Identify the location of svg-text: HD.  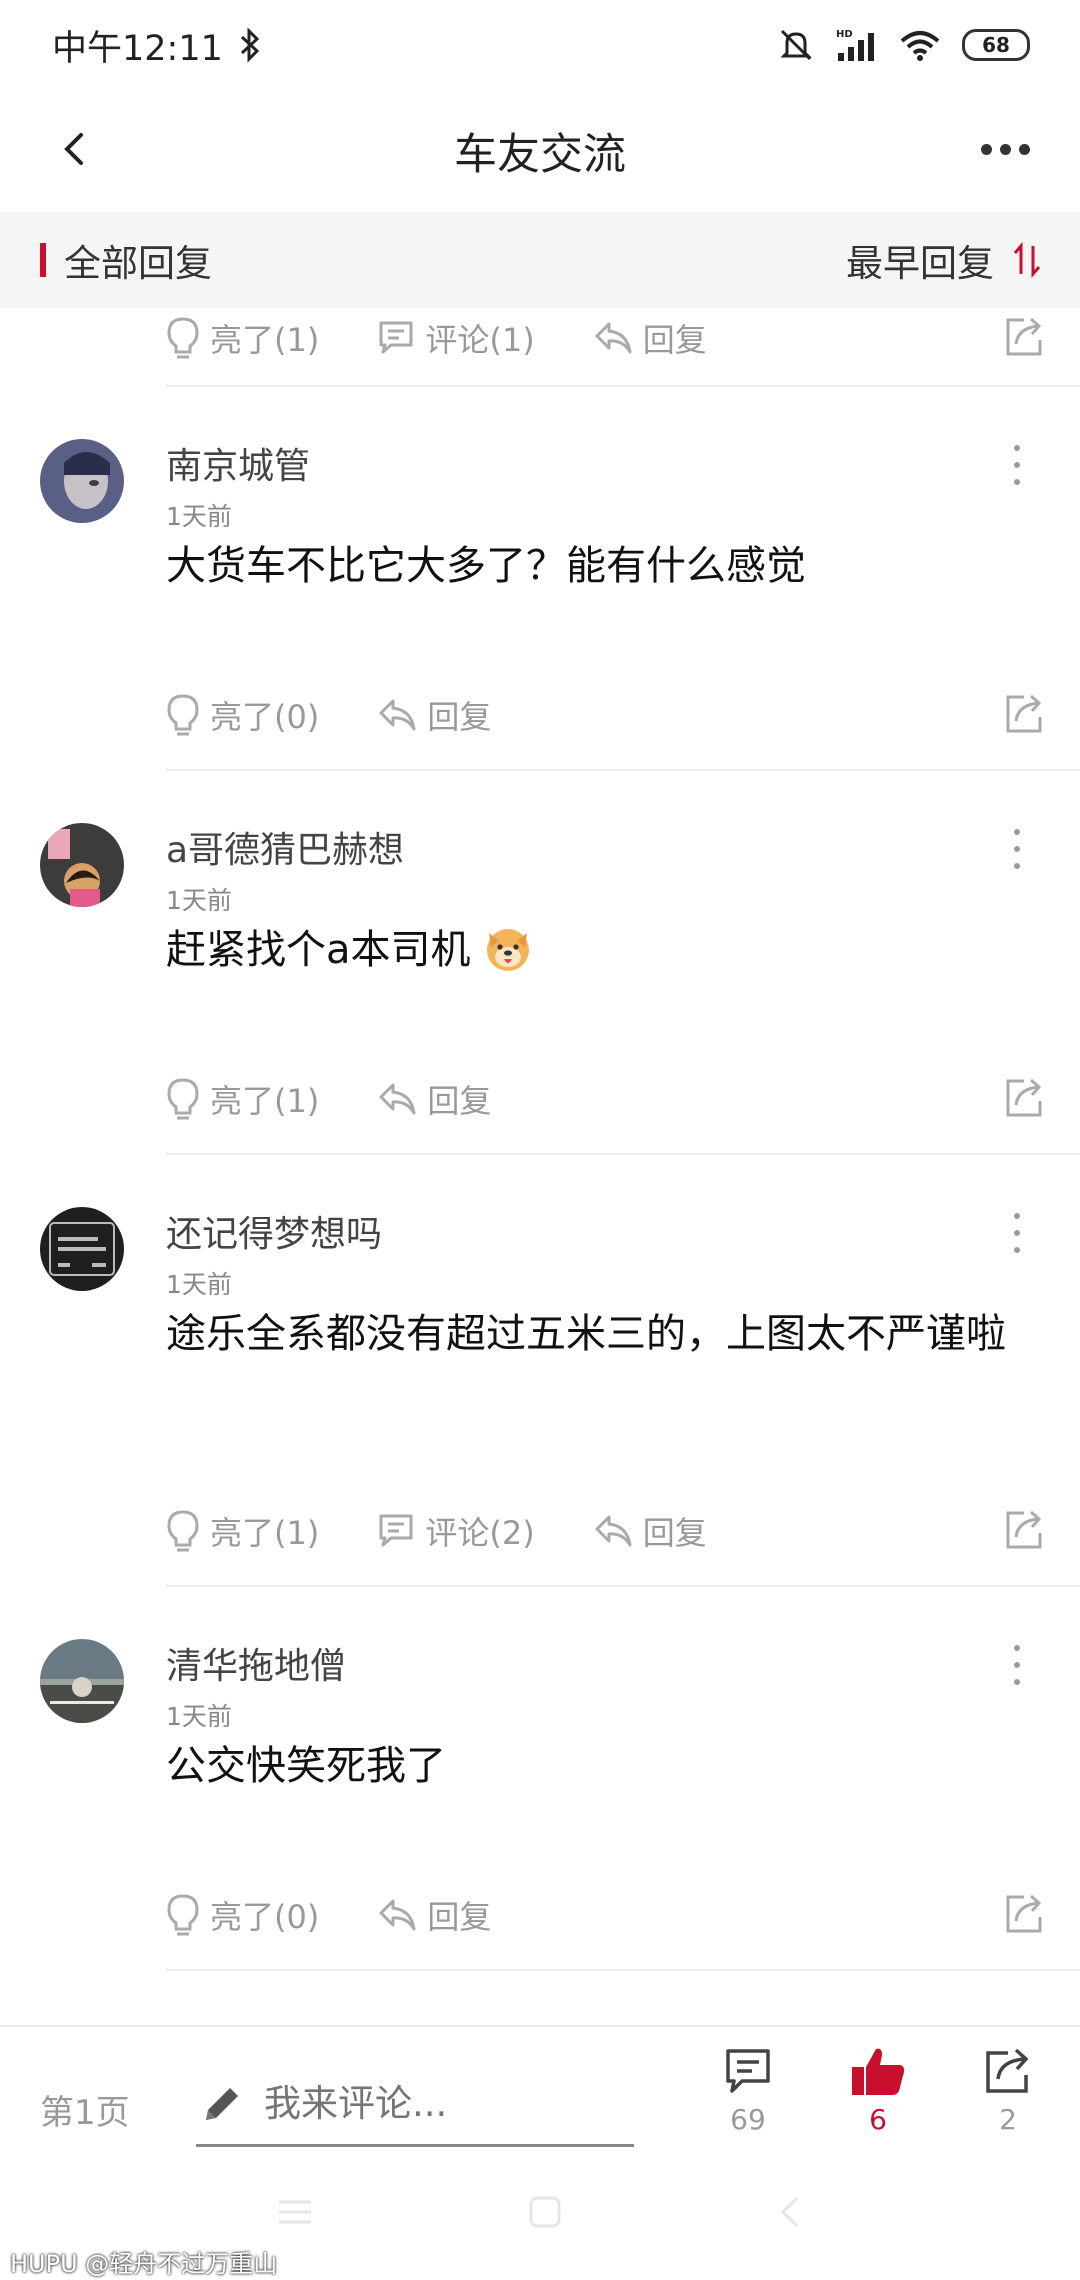
(844, 34).